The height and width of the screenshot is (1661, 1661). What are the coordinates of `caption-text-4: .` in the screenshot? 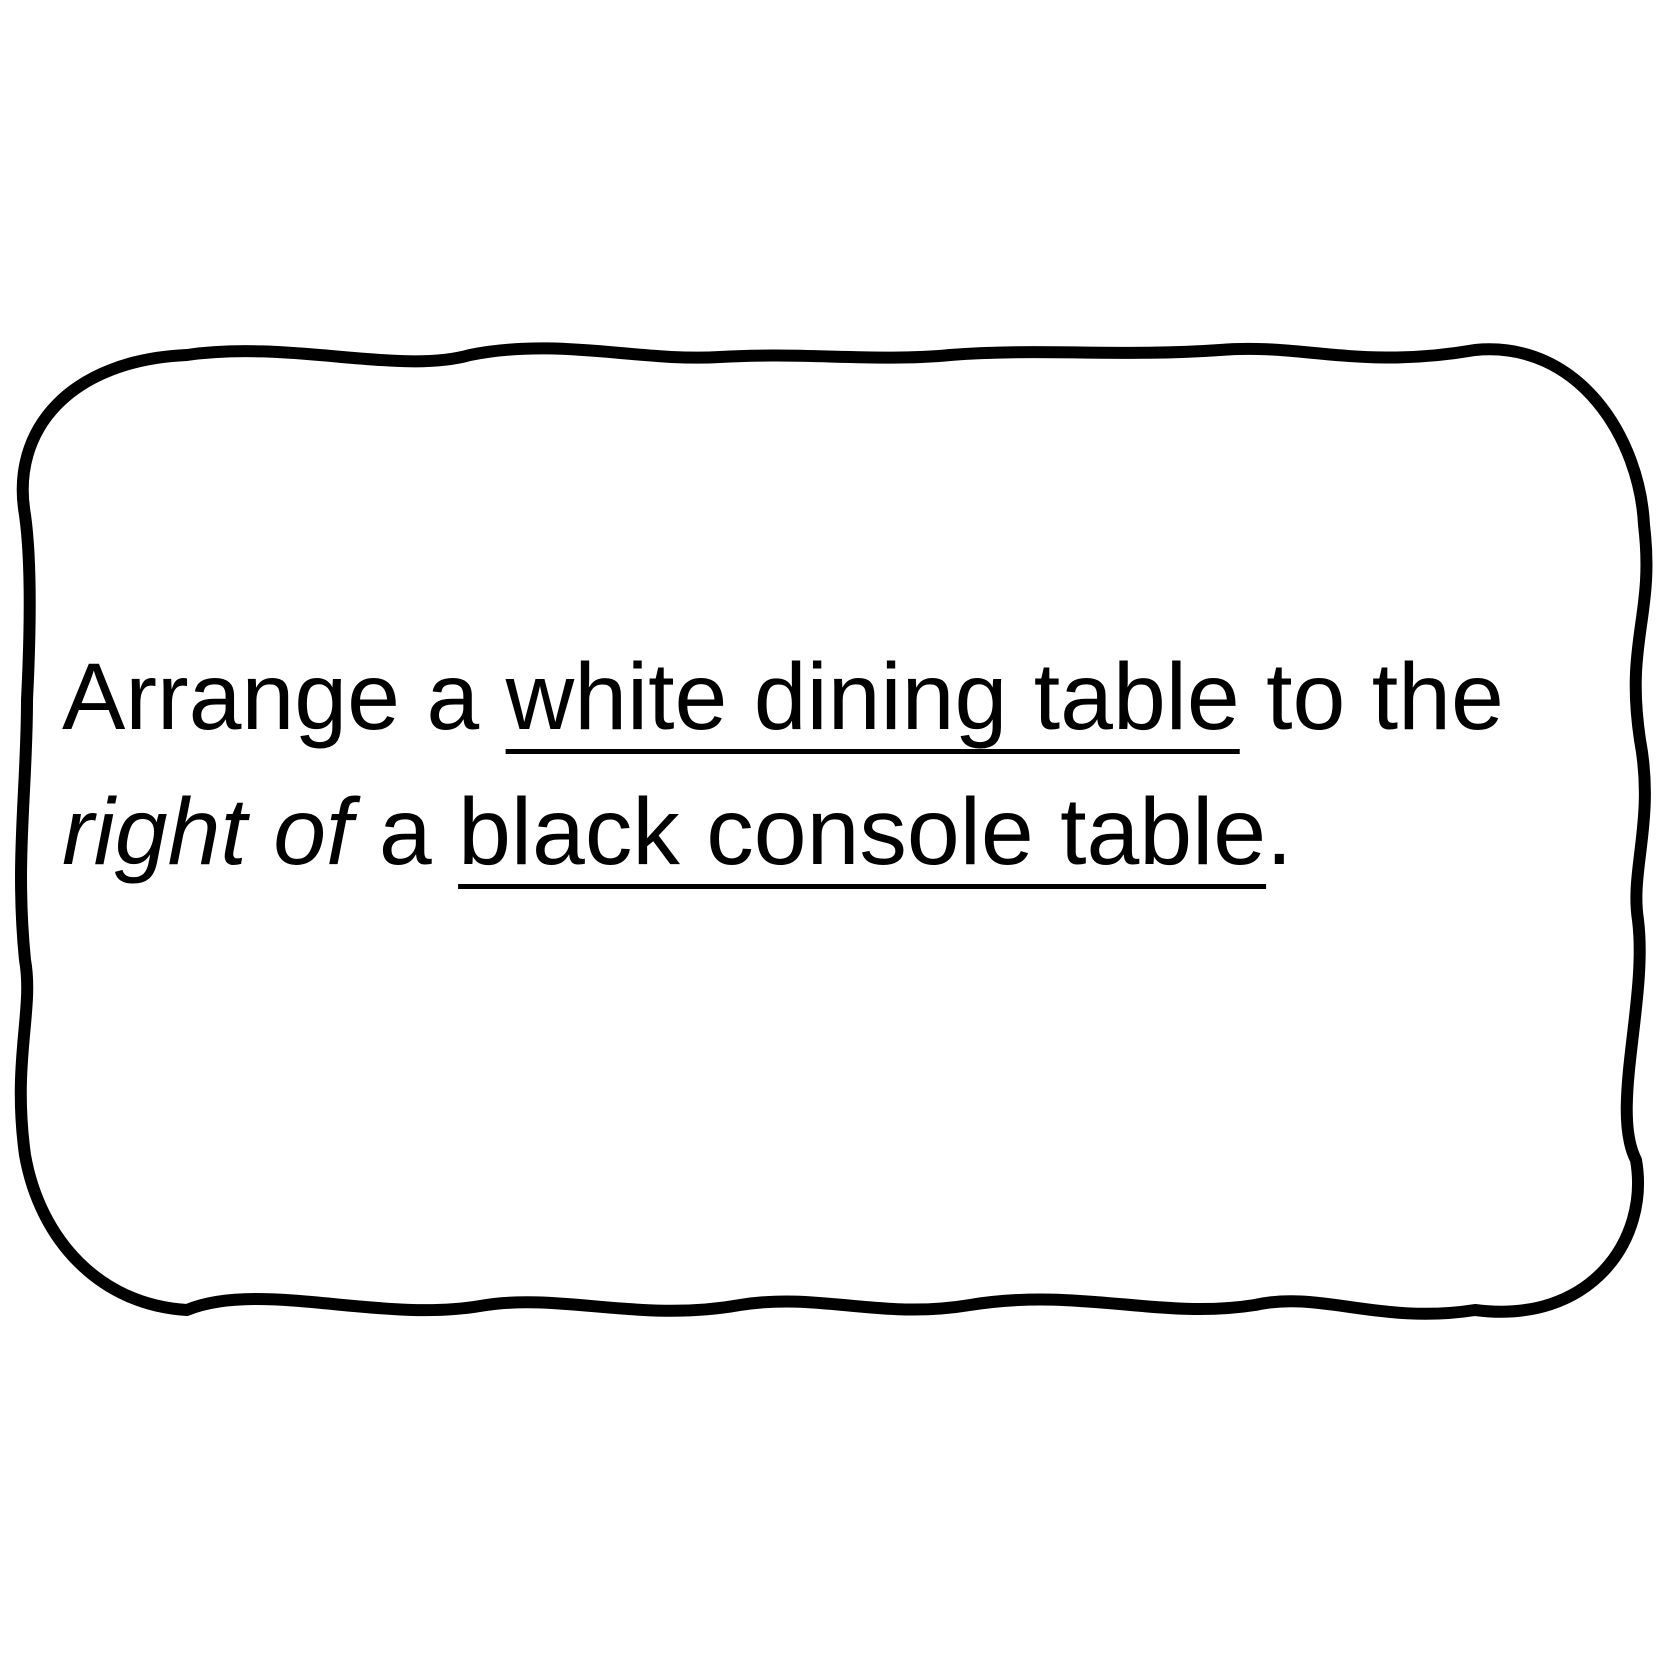 It's located at (1279, 832).